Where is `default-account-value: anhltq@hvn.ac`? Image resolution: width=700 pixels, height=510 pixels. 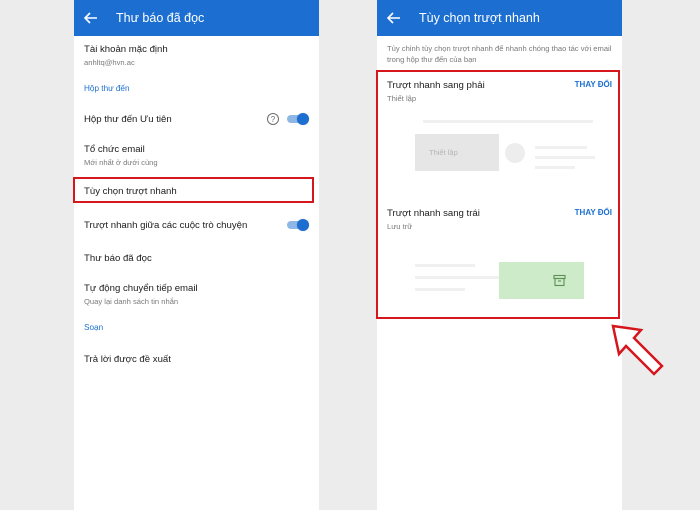
default-account-value: anhltq@hvn.ac is located at coordinates (109, 62).